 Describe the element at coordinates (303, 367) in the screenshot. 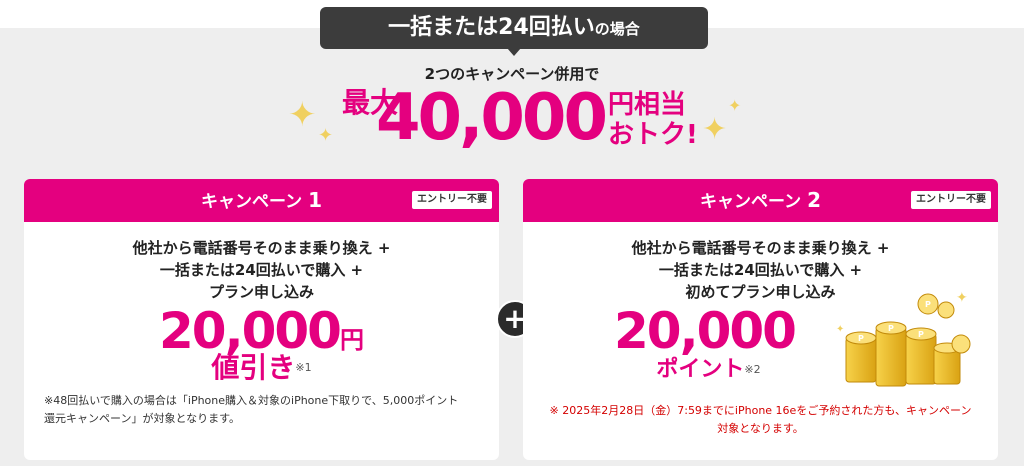

I see `footnote-marker: ※1` at that location.